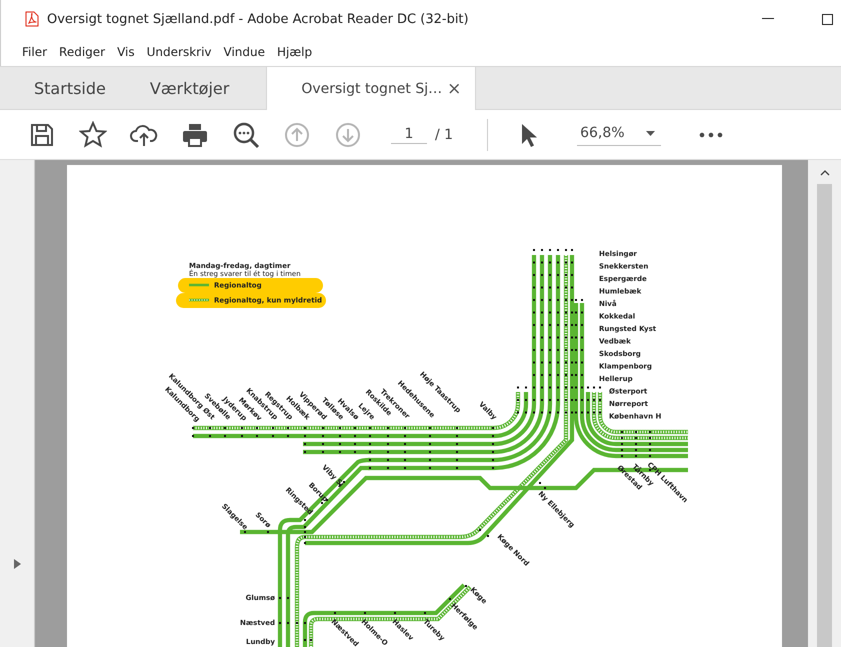 The image size is (841, 647). I want to click on page-number-field: 1, so click(409, 134).